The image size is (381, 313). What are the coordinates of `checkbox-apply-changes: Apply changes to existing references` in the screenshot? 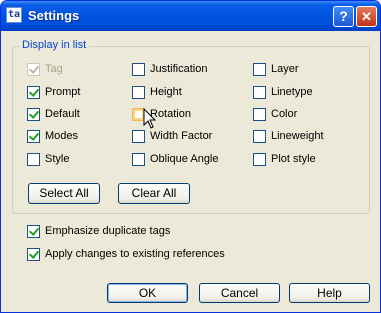 It's located at (126, 254).